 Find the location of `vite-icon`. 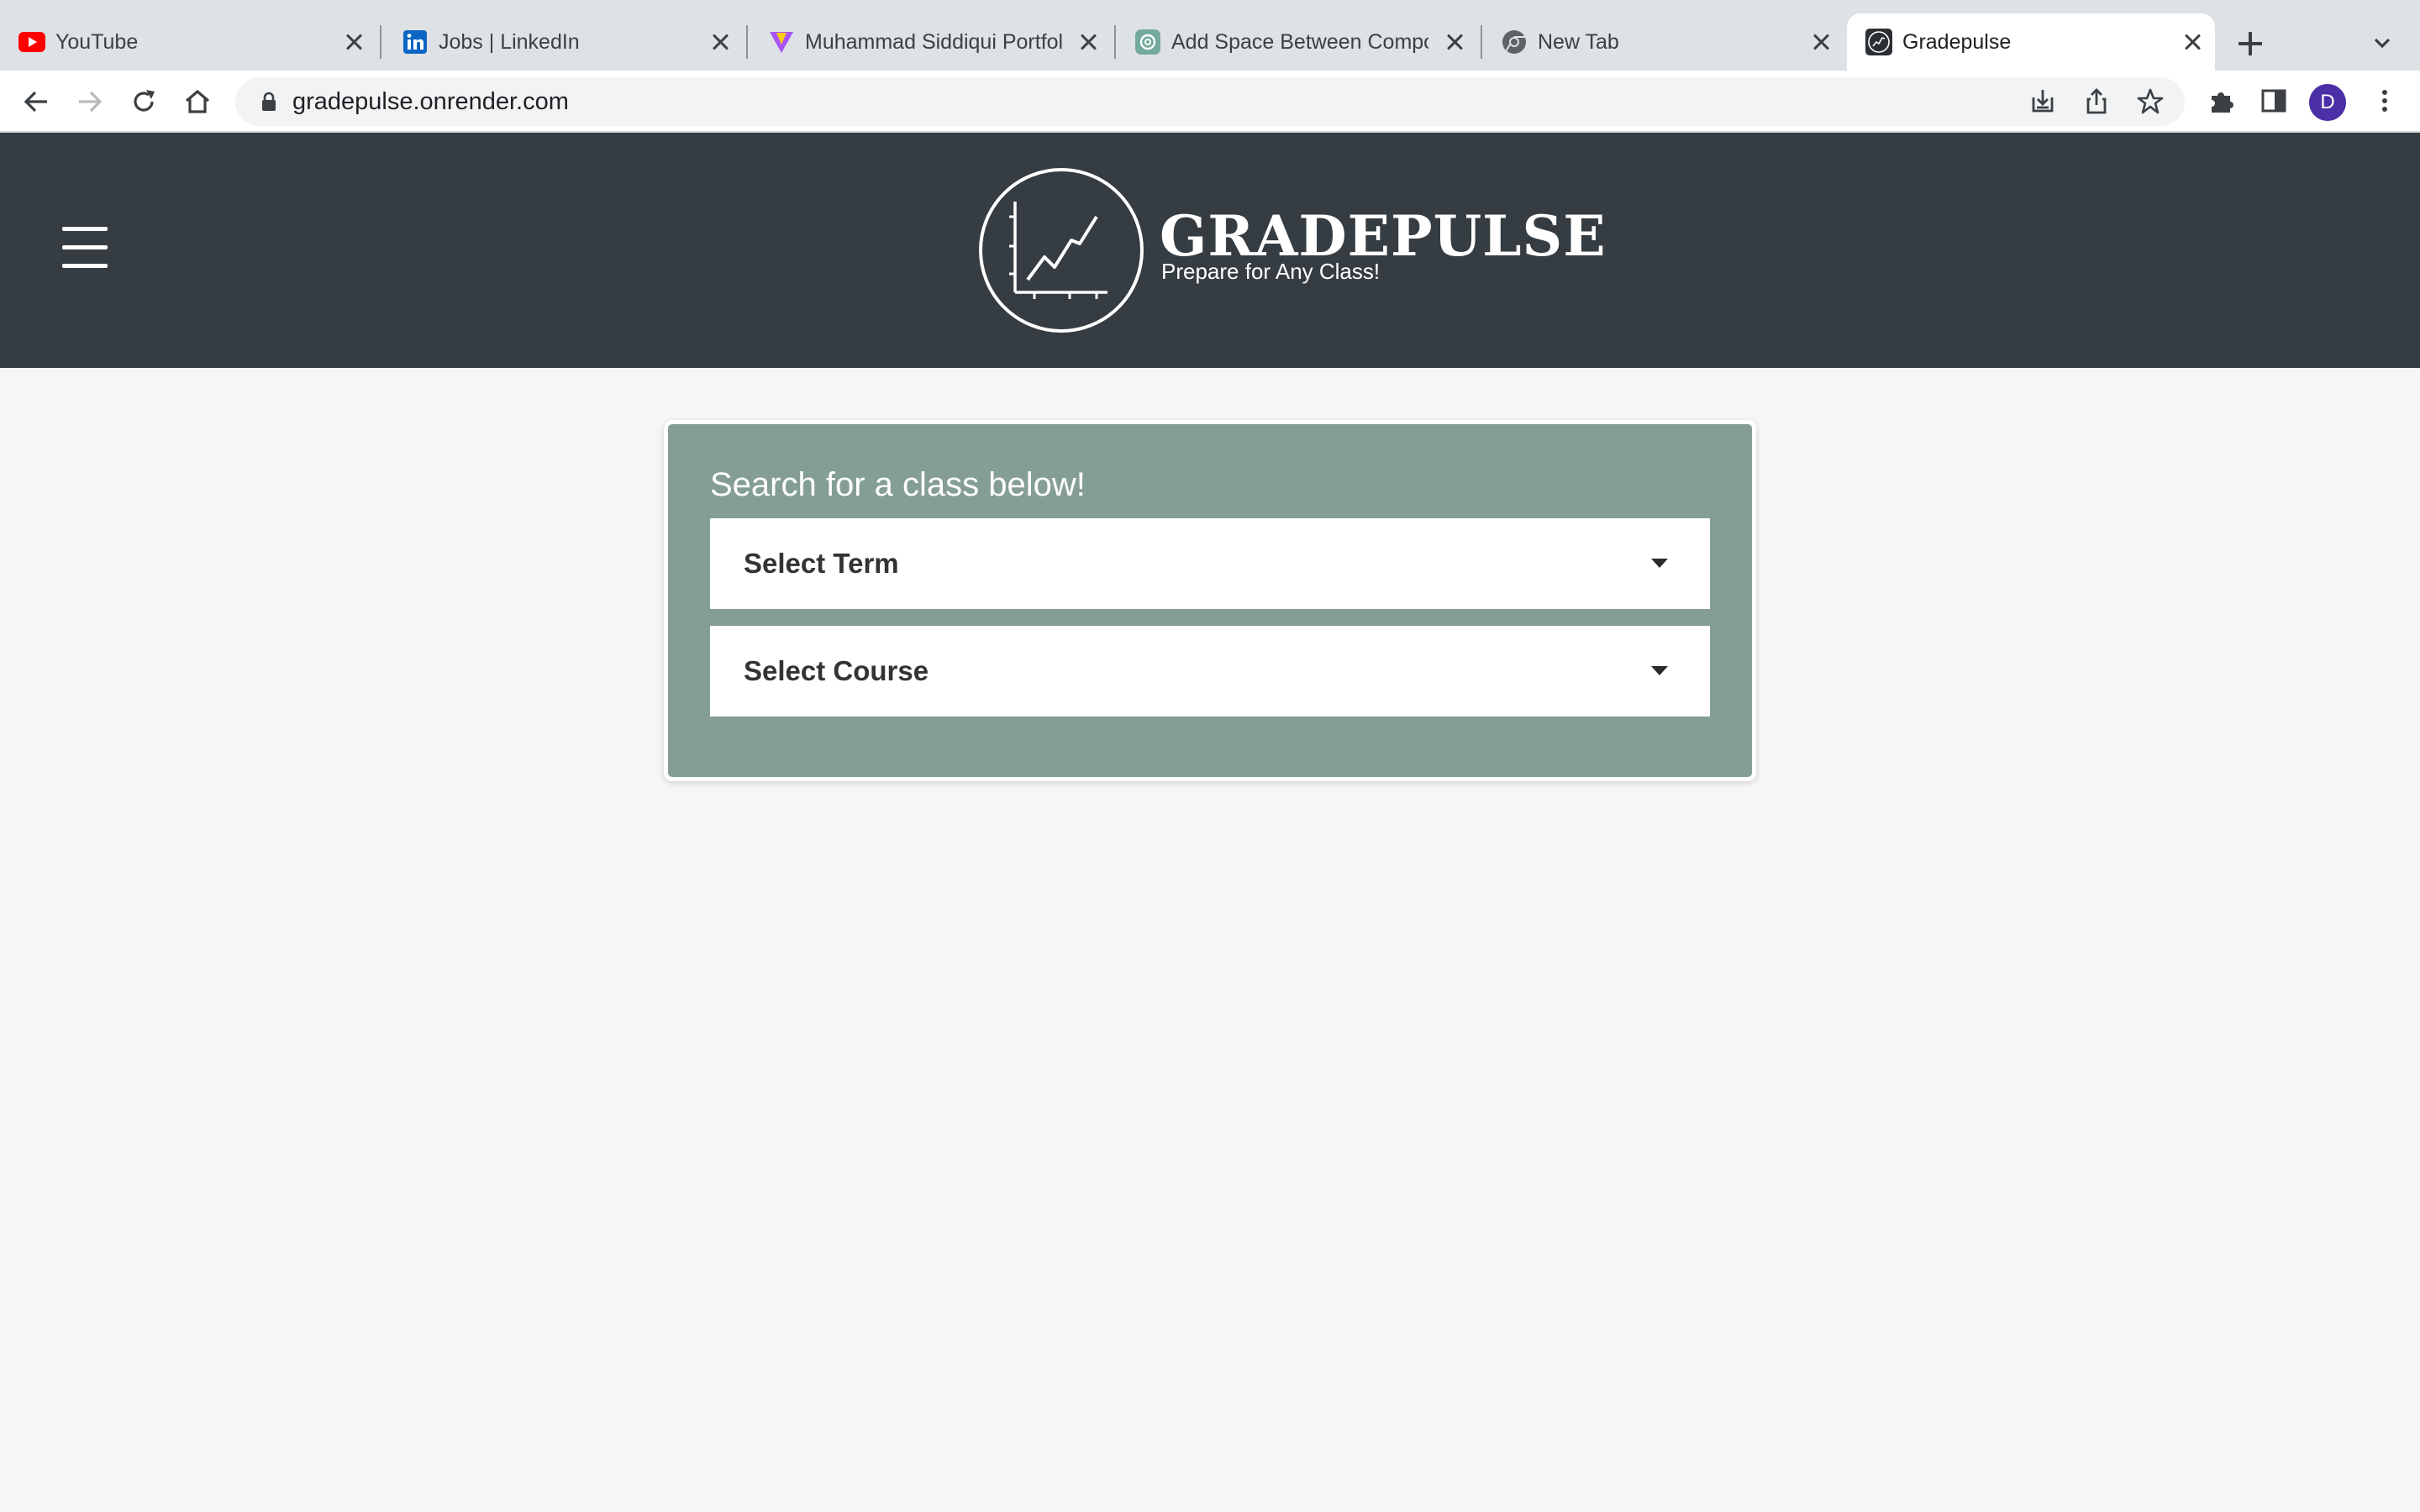

vite-icon is located at coordinates (781, 42).